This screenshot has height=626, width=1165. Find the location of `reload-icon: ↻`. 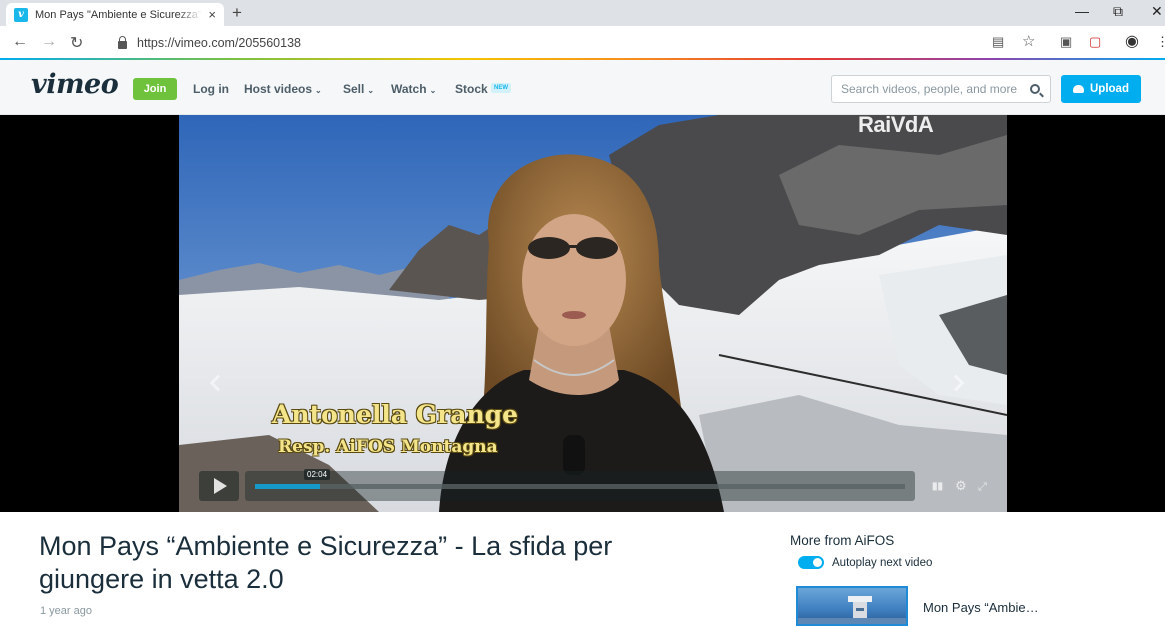

reload-icon: ↻ is located at coordinates (76, 43).